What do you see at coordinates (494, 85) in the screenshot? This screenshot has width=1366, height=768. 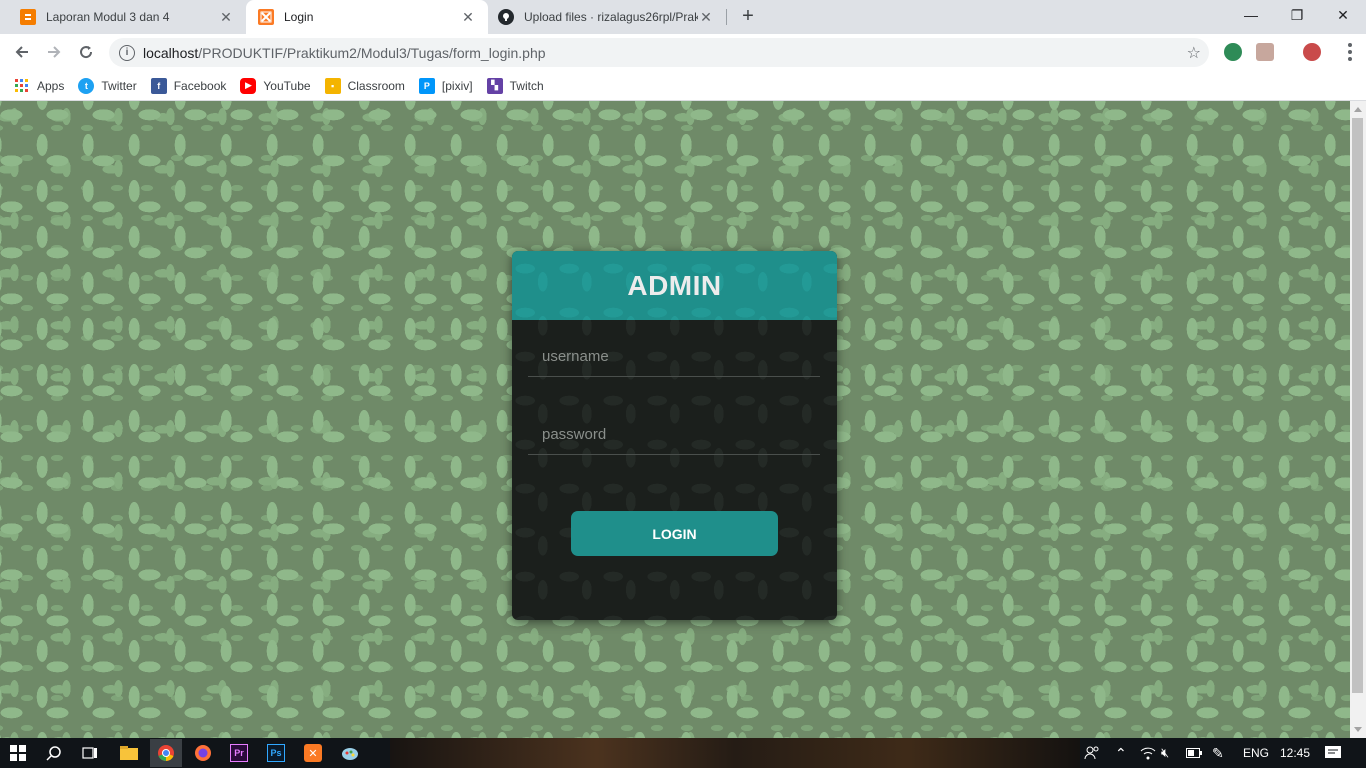 I see `twitch-icon: ▚` at bounding box center [494, 85].